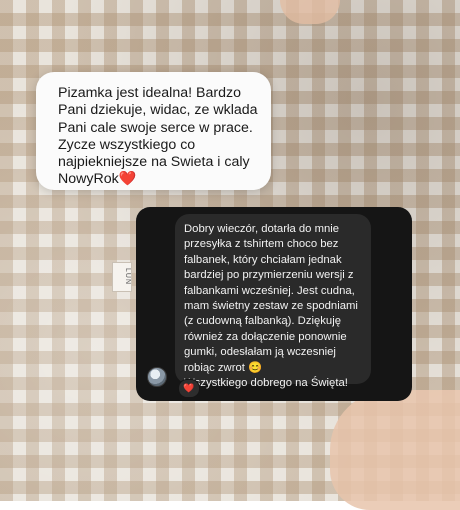 The image size is (460, 510). What do you see at coordinates (189, 388) in the screenshot?
I see `heart-reaction-icon: ❤️` at bounding box center [189, 388].